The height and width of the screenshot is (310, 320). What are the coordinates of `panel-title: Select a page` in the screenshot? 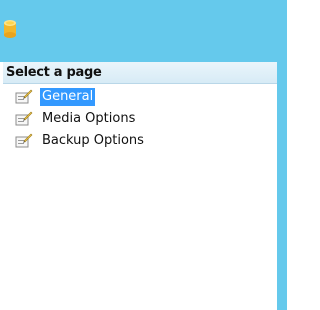 It's located at (140, 73).